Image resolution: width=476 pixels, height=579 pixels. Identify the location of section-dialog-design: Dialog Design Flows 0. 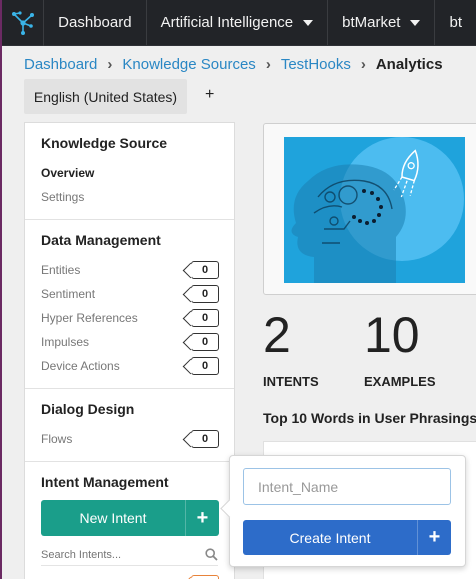
(129, 425).